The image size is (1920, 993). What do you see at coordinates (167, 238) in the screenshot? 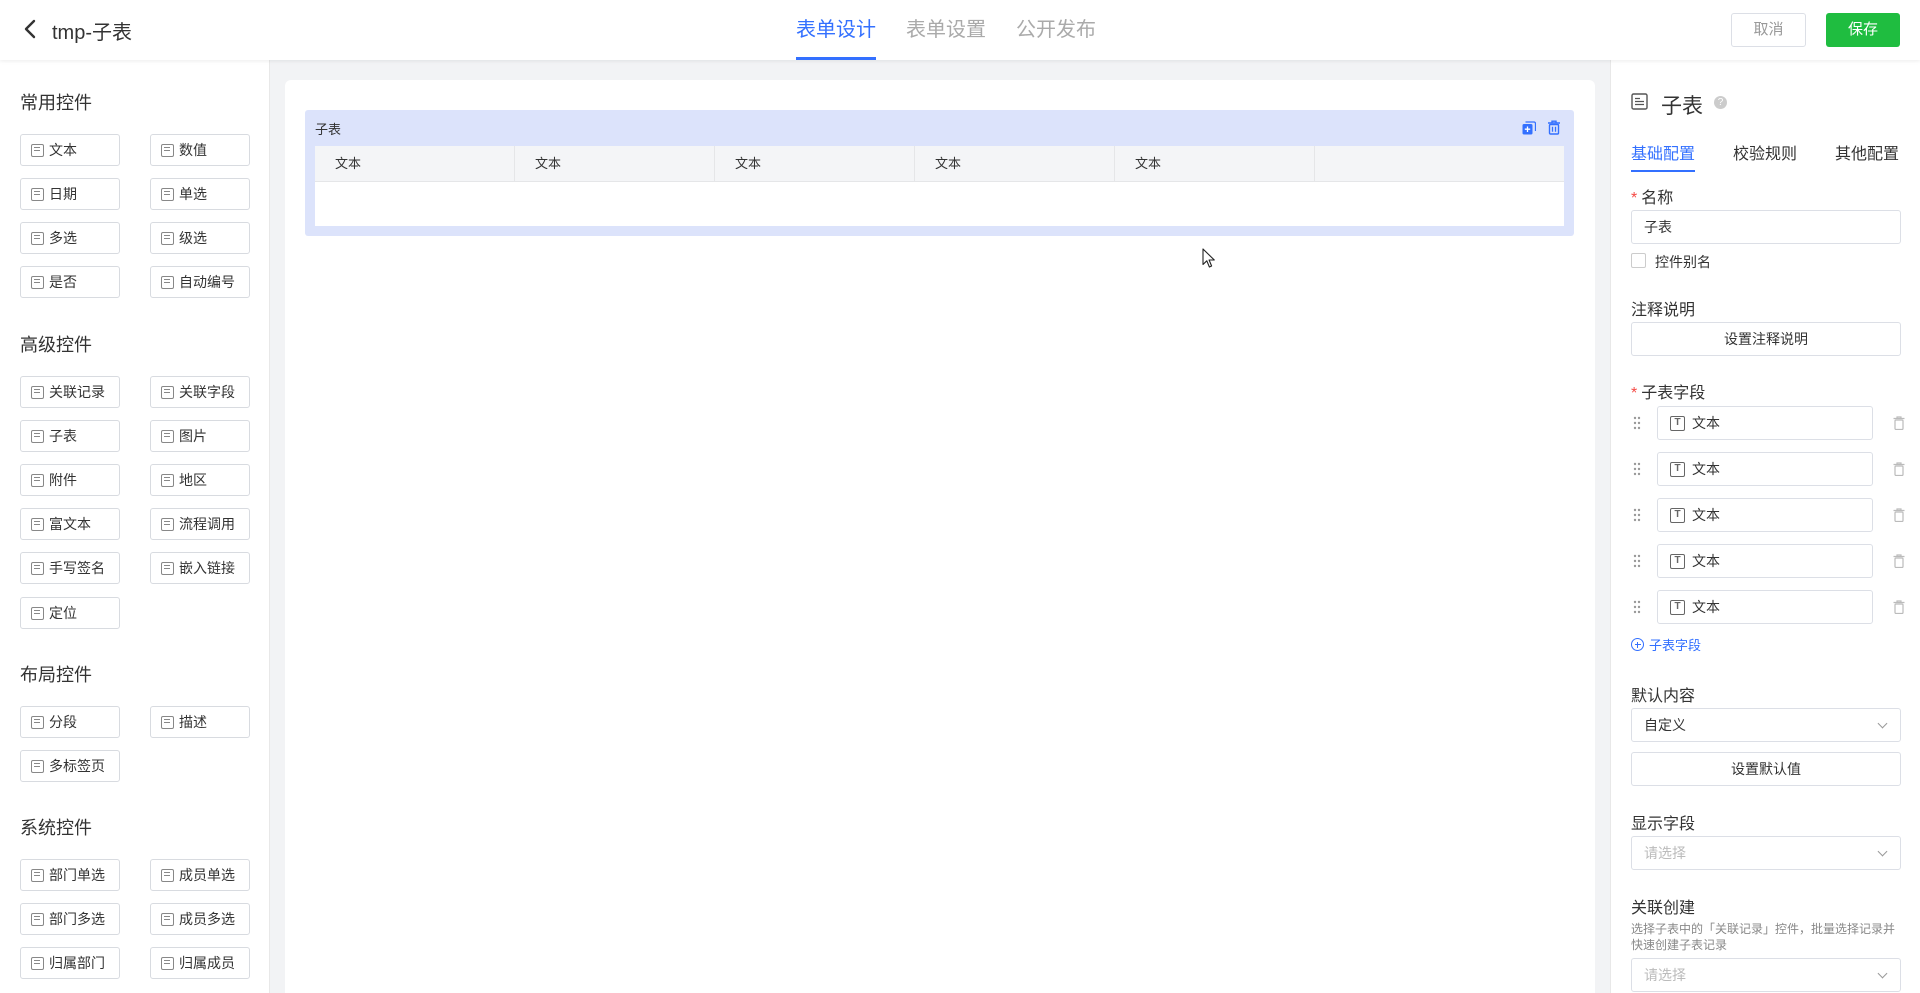
I see `cascade-icon` at bounding box center [167, 238].